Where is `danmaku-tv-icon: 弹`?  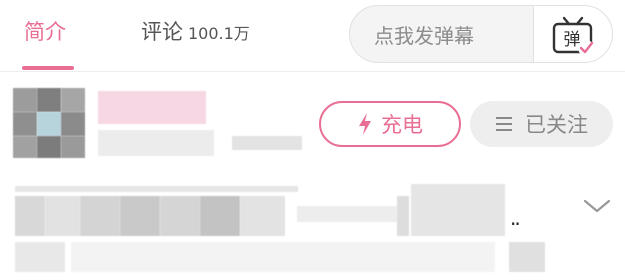
danmaku-tv-icon: 弹 is located at coordinates (573, 36).